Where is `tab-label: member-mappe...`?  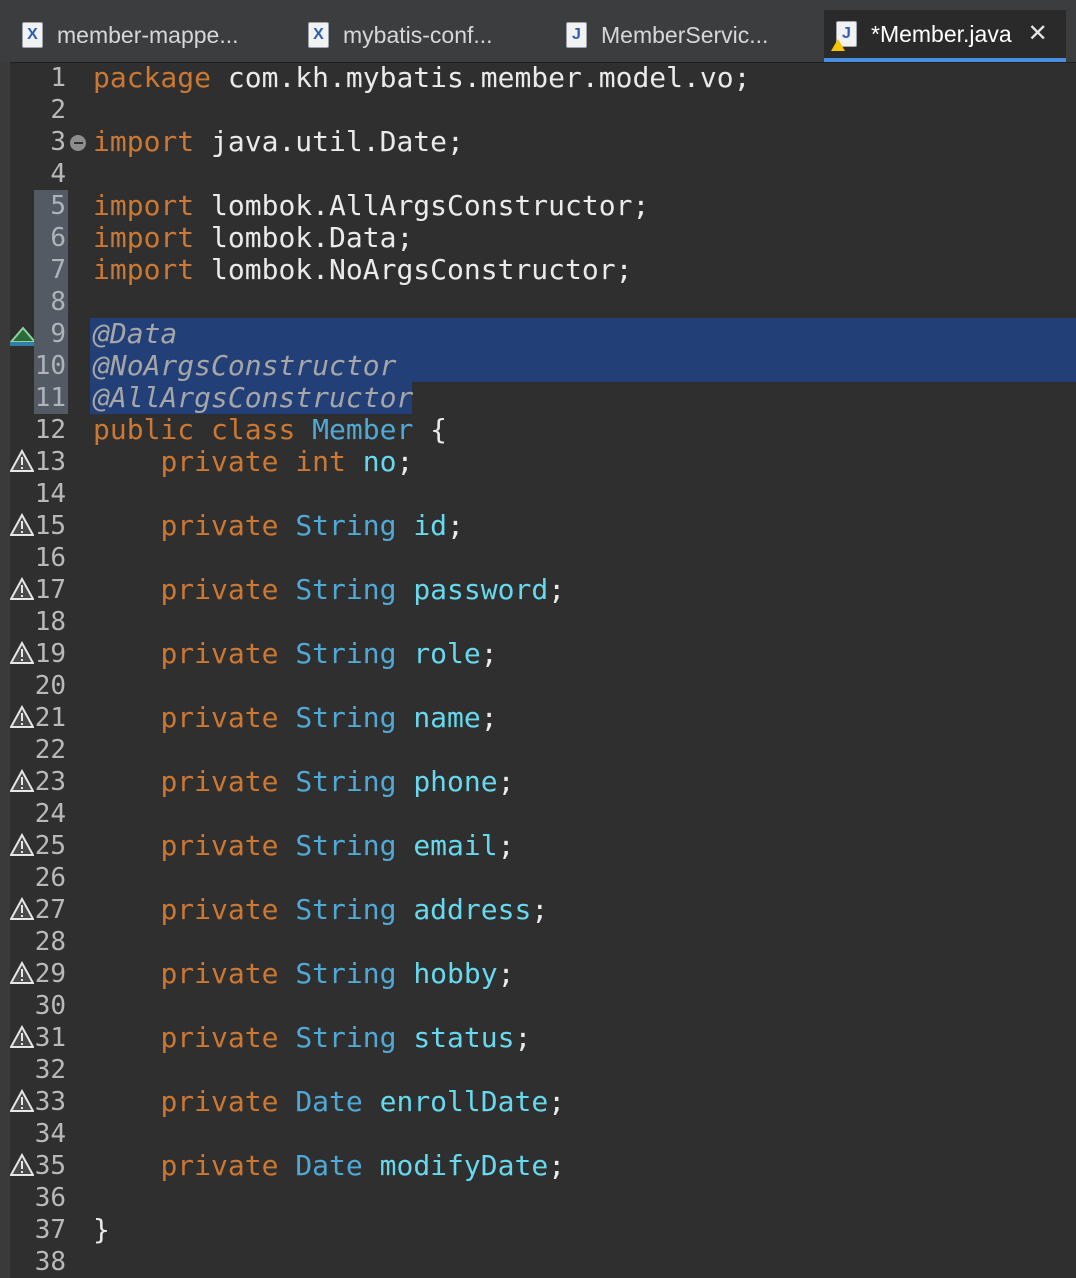
tab-label: member-mappe... is located at coordinates (148, 34).